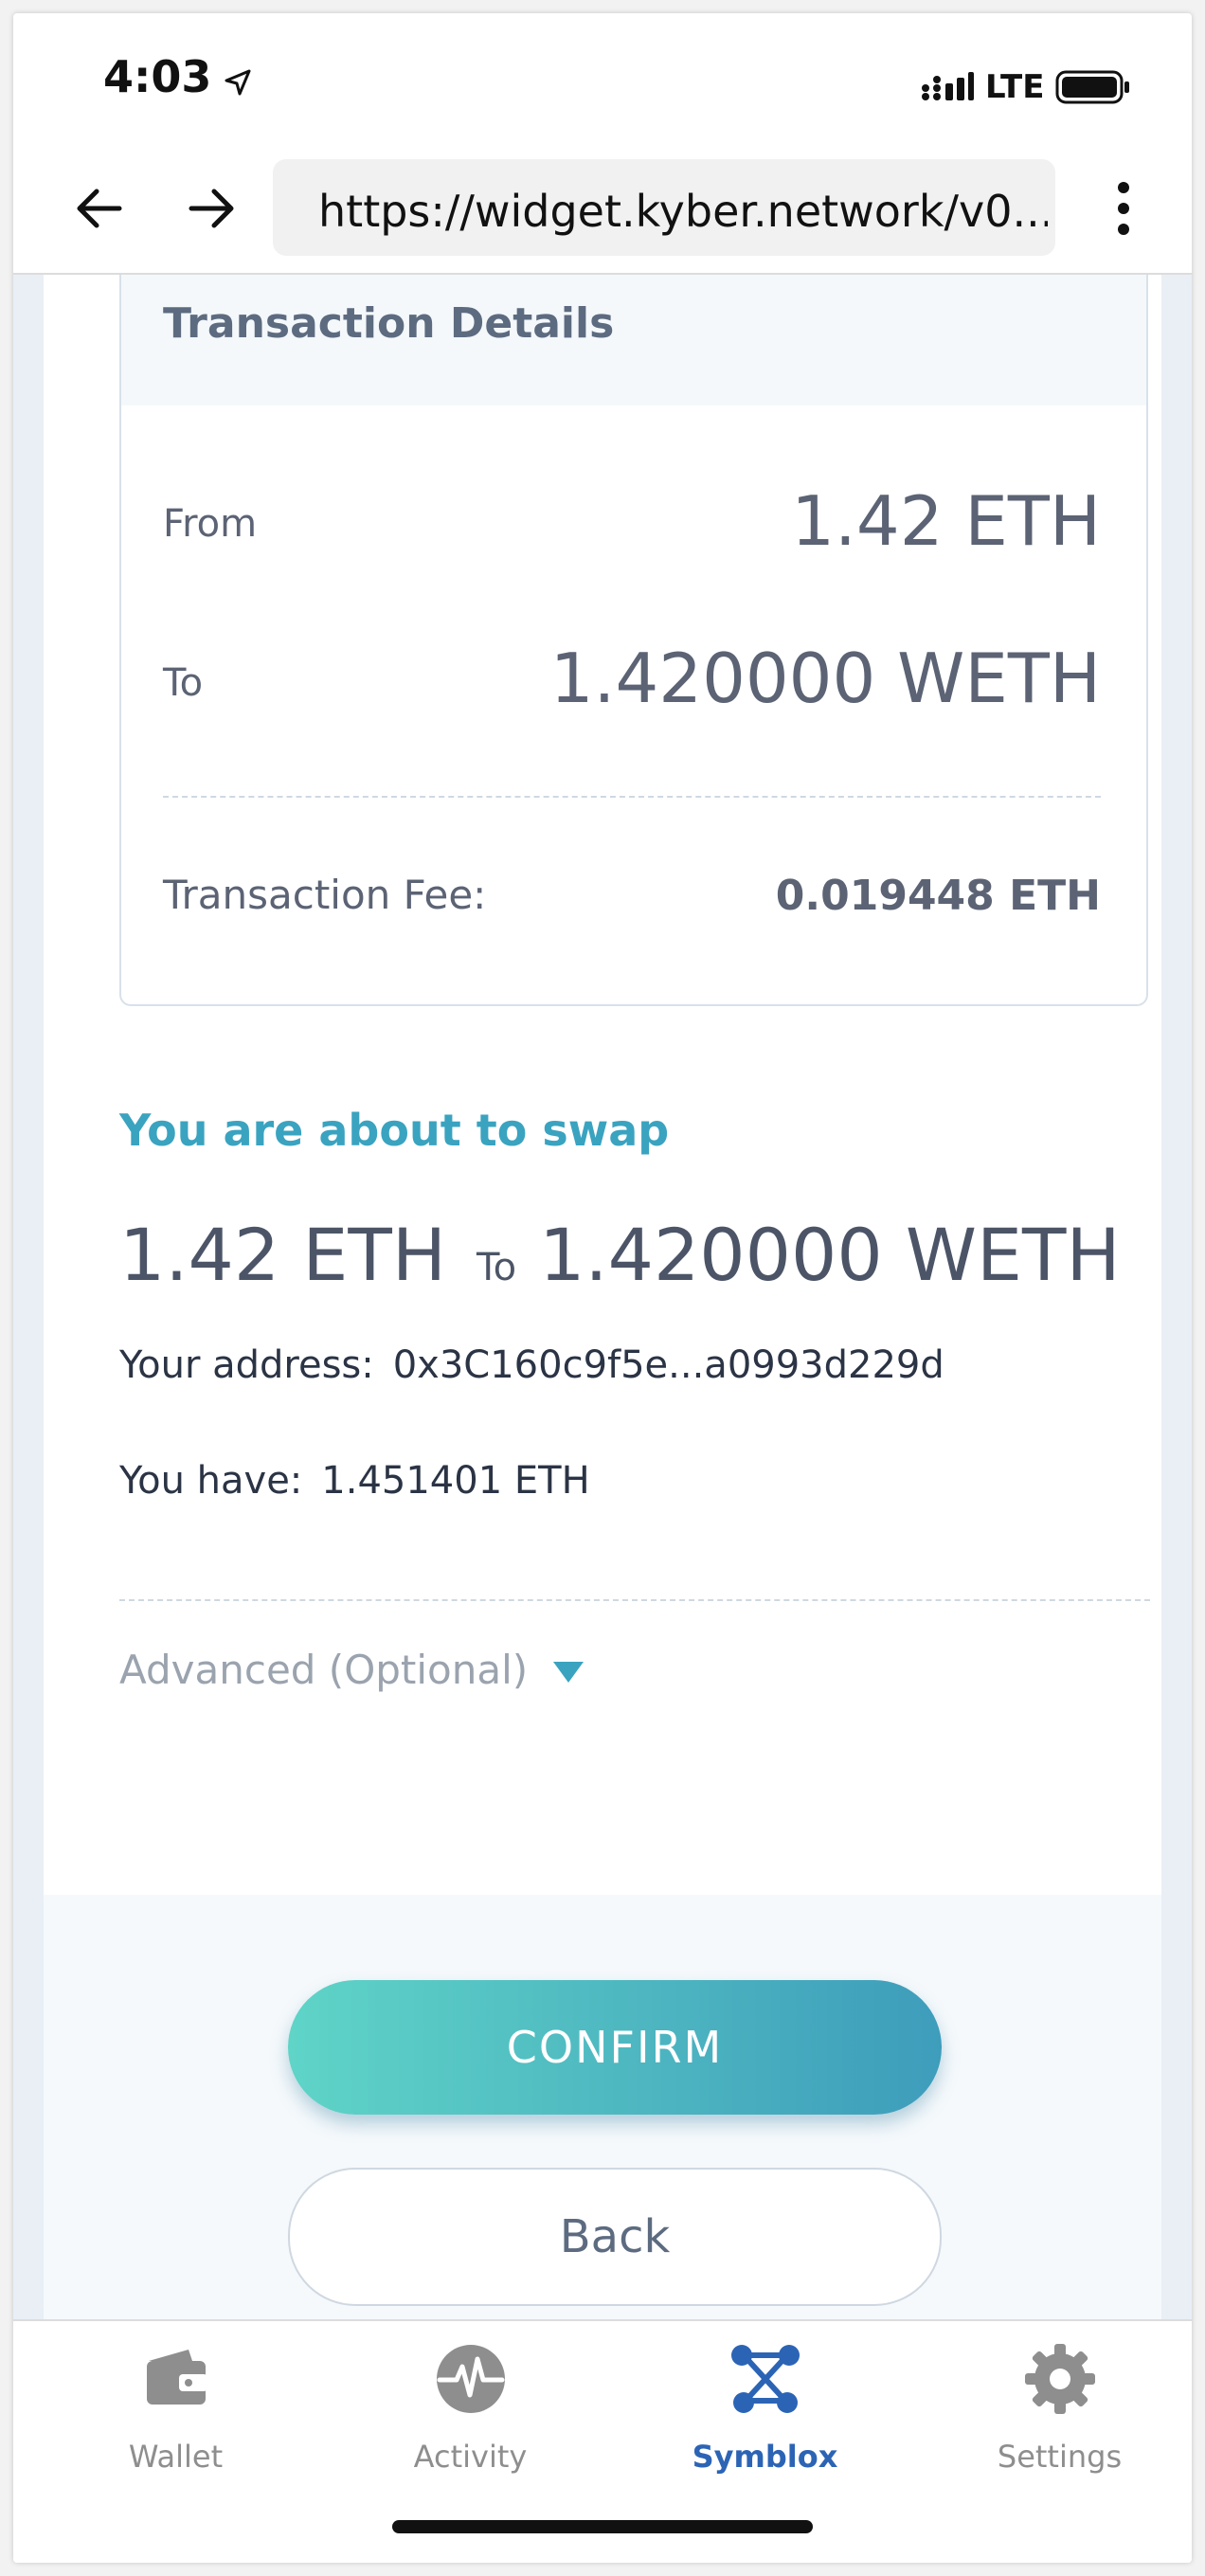 The height and width of the screenshot is (2576, 1205). I want to click on confirm-button: CONFIRM, so click(615, 2047).